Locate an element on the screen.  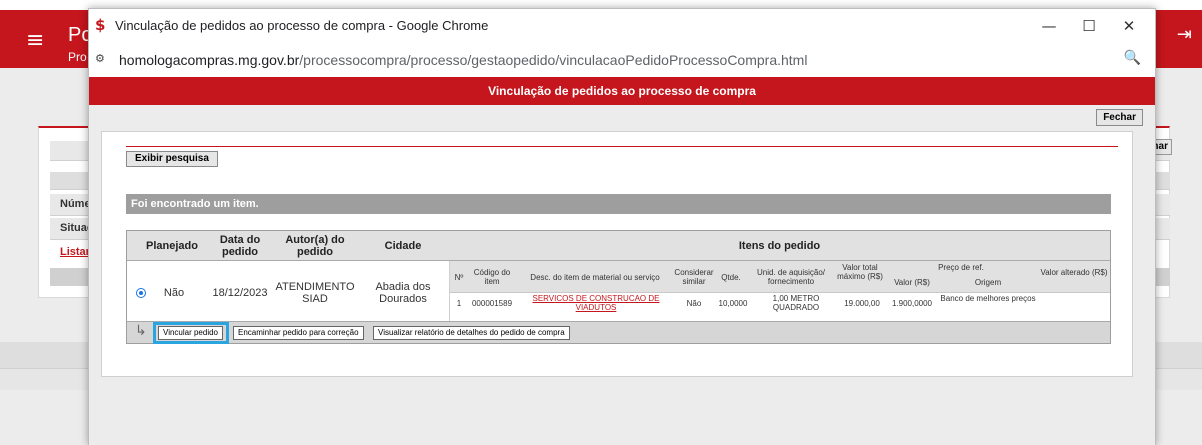
minimize-button: — is located at coordinates (1049, 26).